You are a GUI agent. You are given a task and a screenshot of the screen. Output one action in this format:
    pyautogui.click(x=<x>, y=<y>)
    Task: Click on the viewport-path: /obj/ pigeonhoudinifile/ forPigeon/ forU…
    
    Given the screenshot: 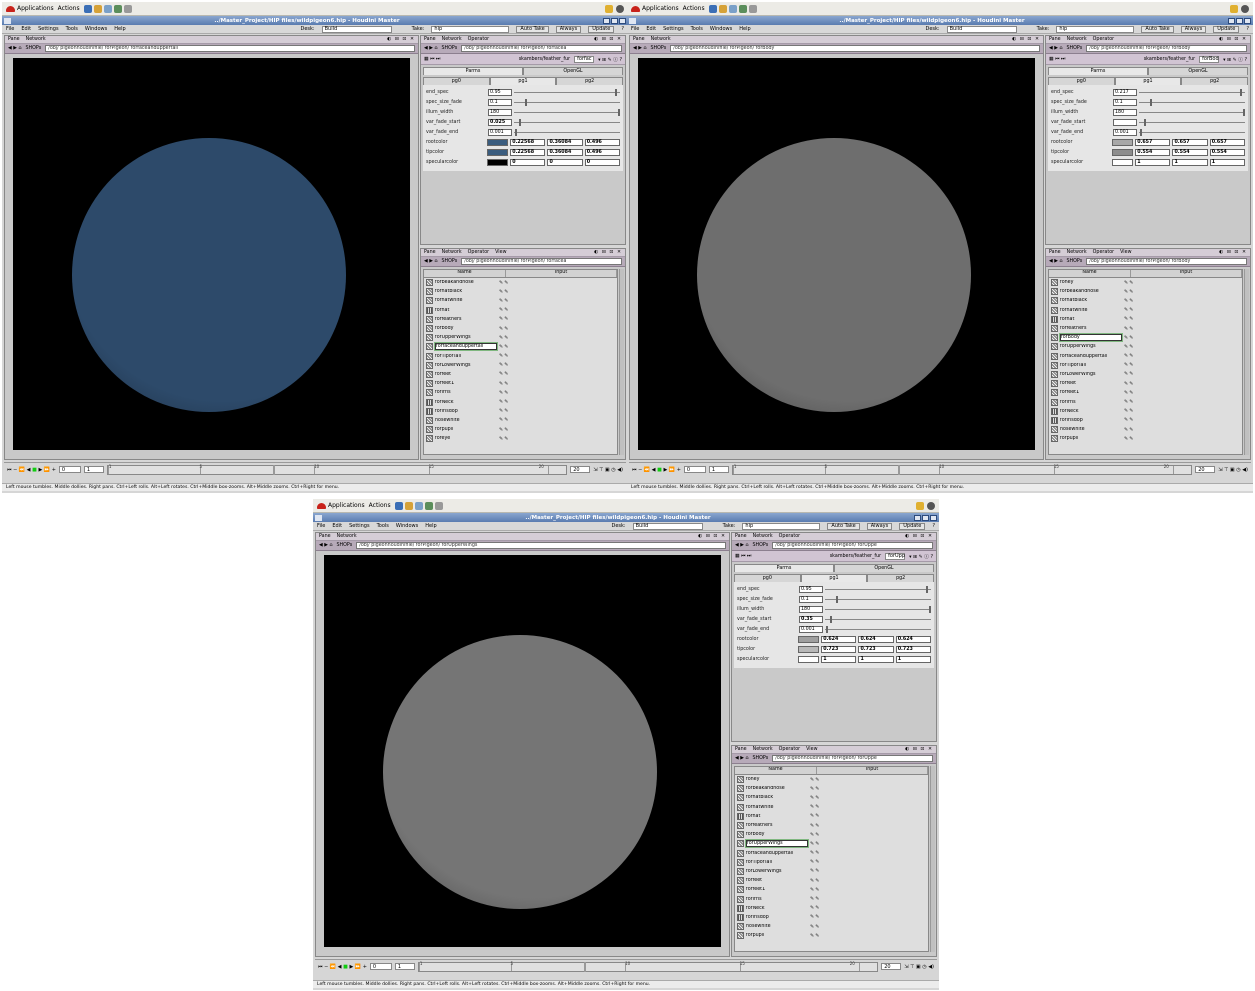 What is the action you would take?
    pyautogui.click(x=541, y=545)
    